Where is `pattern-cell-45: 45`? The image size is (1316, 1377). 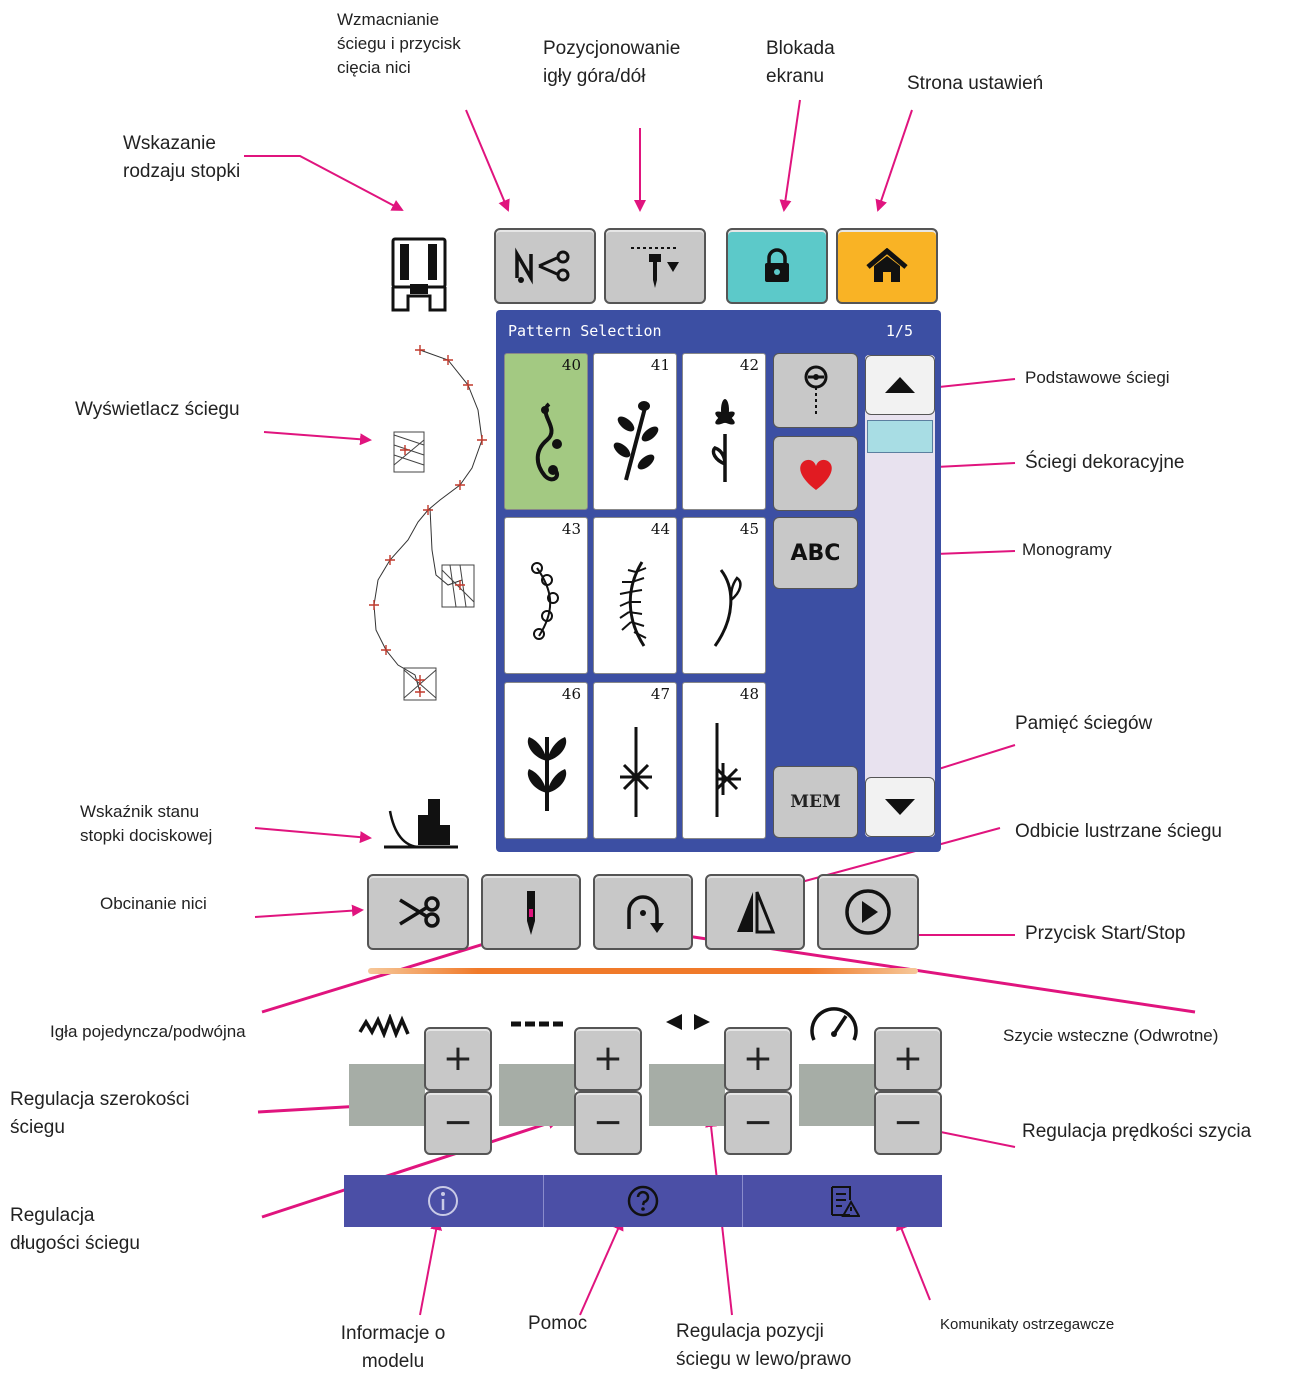 pattern-cell-45: 45 is located at coordinates (724, 595).